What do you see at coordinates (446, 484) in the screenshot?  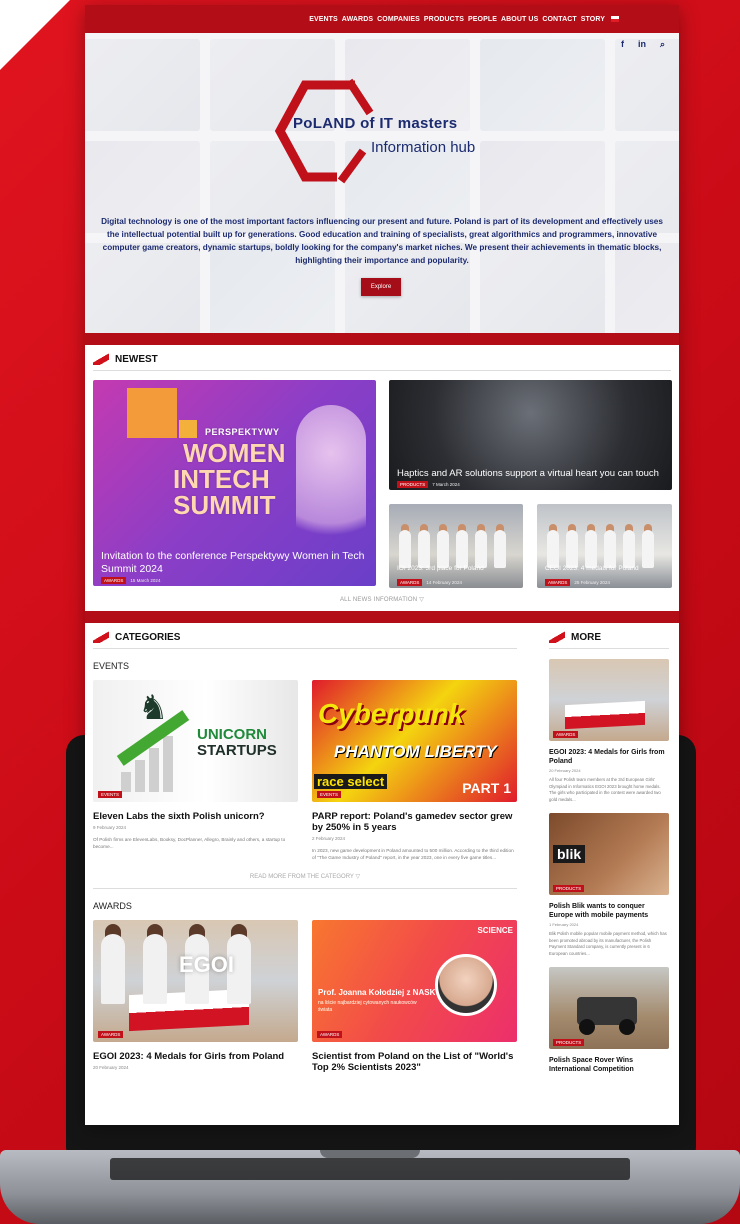 I see `card-date: 7 March 2024` at bounding box center [446, 484].